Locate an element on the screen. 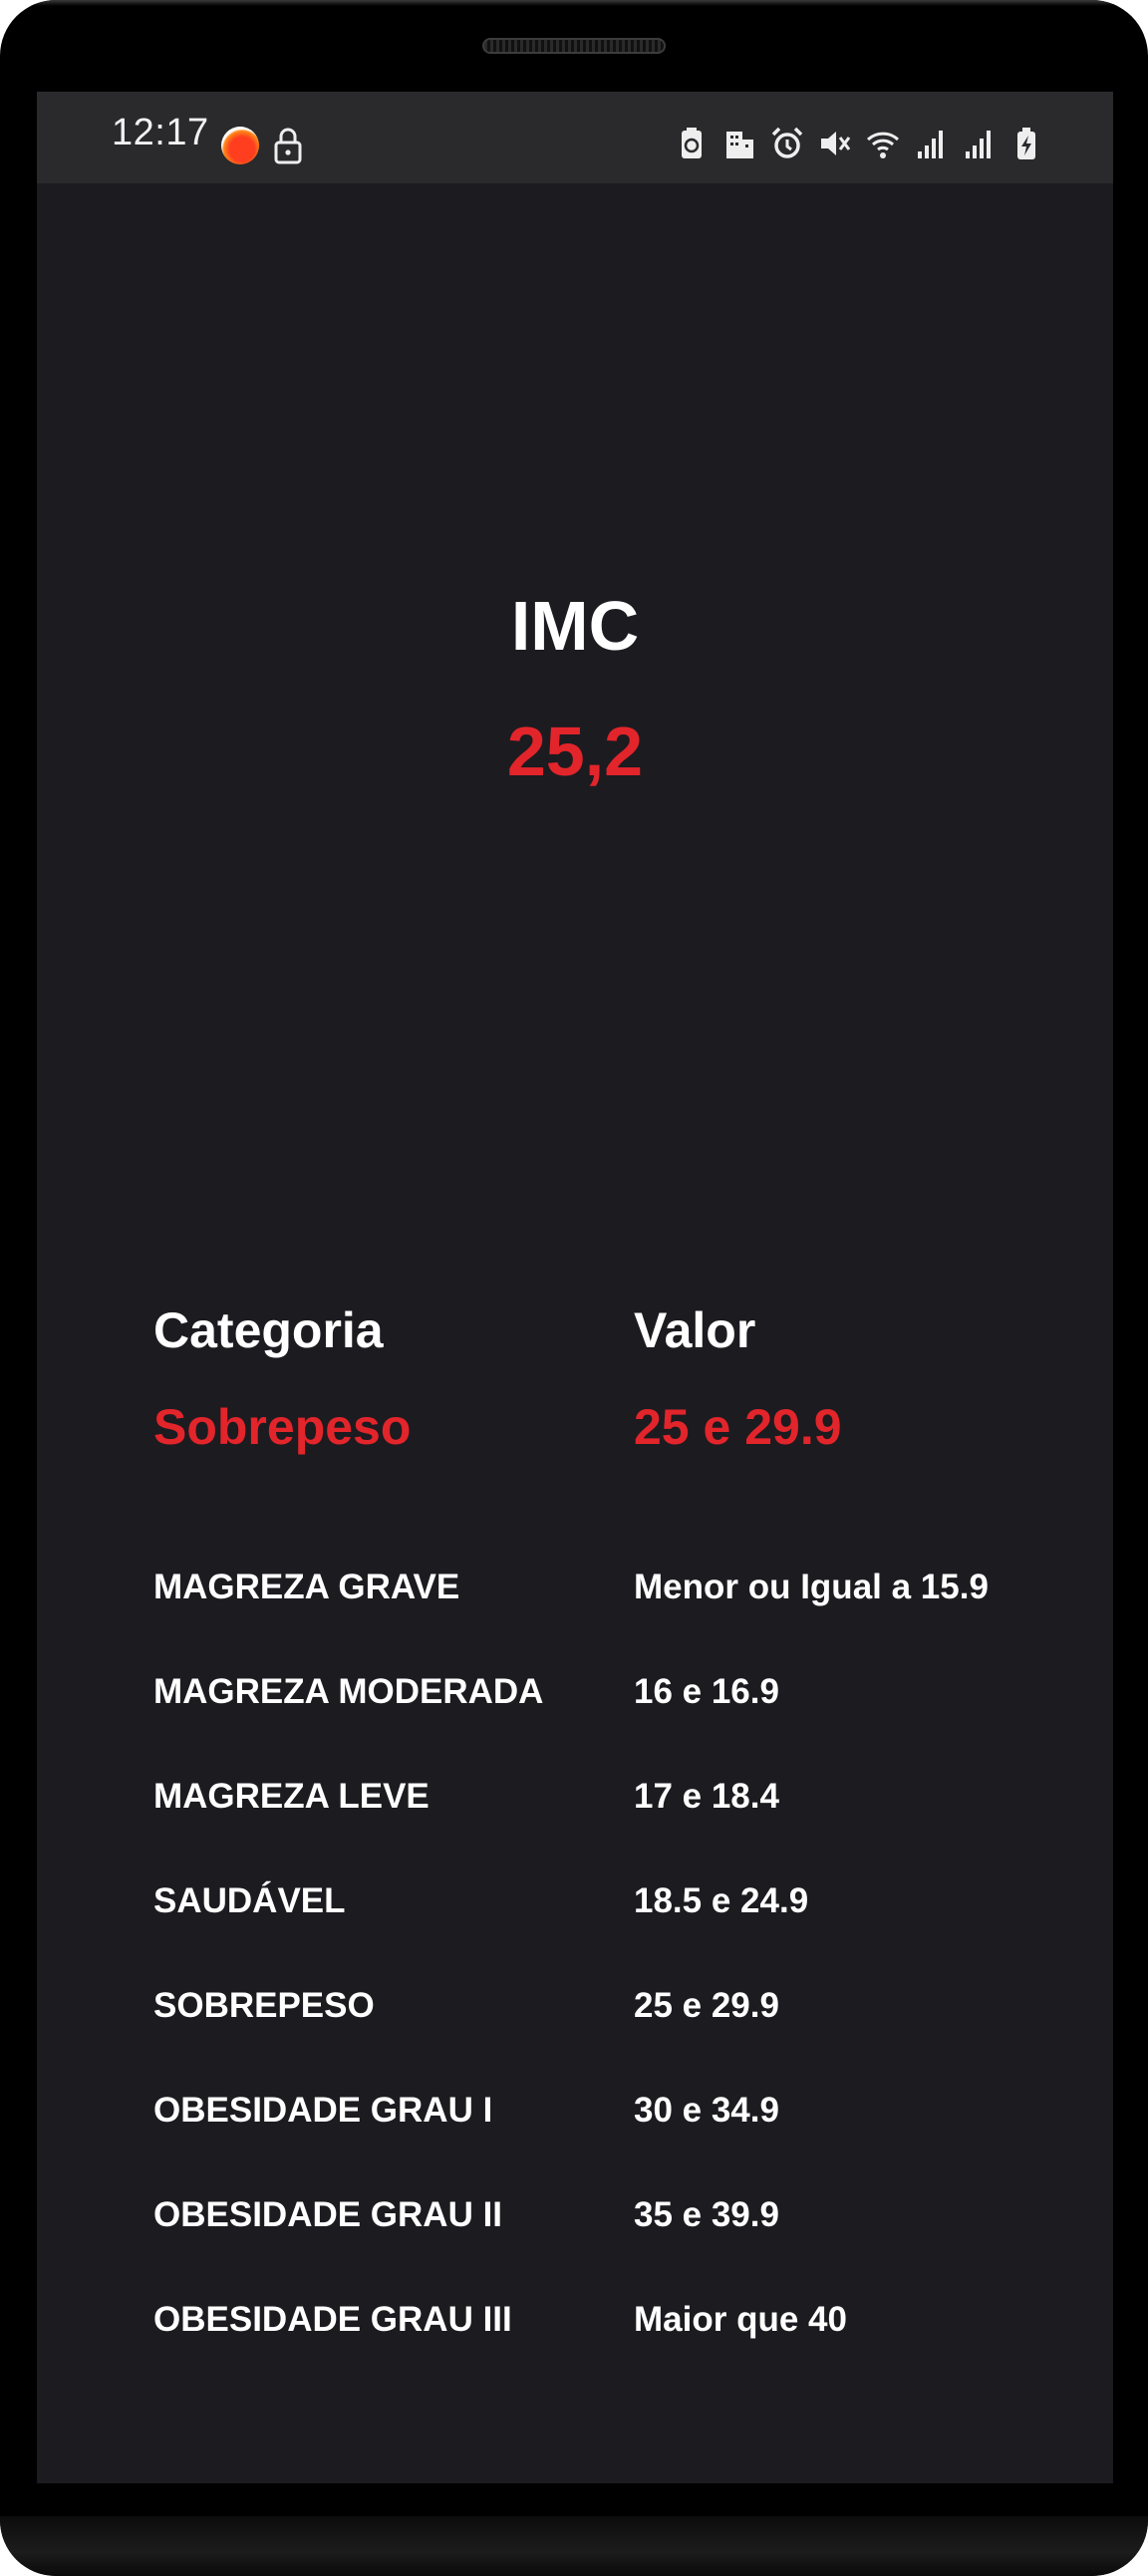 The height and width of the screenshot is (2576, 1148). table-header: Categoria Valor is located at coordinates (601, 1336).